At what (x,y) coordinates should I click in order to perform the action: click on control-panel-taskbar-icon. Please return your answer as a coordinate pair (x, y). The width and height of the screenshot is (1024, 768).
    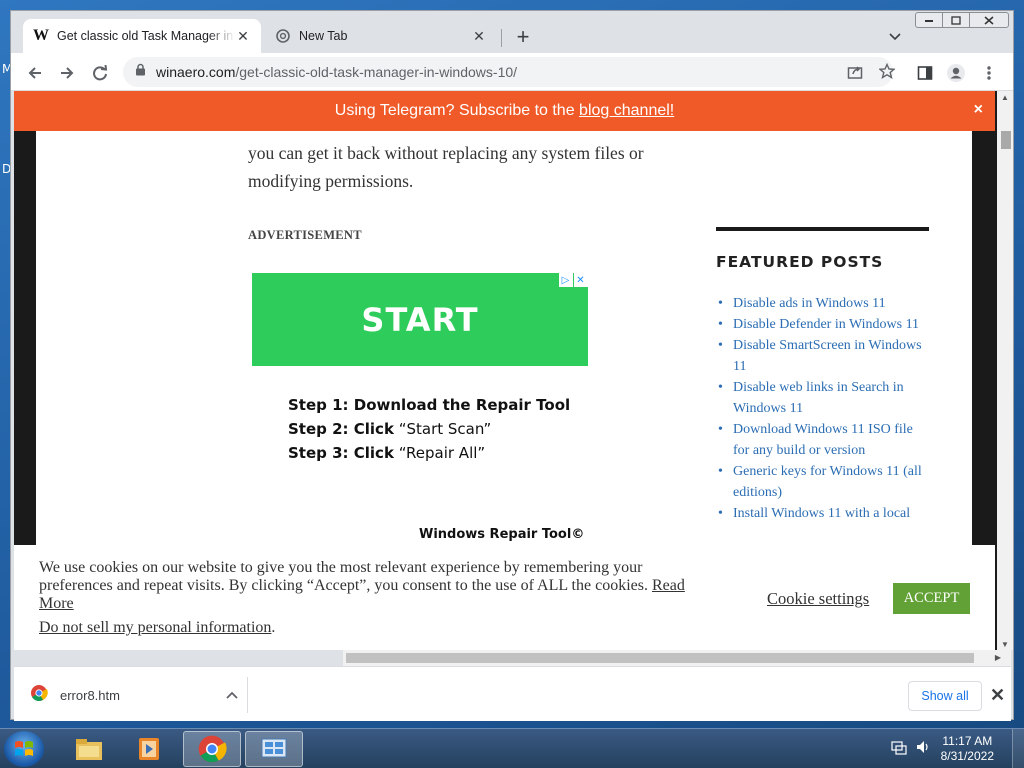
    Looking at the image, I should click on (274, 749).